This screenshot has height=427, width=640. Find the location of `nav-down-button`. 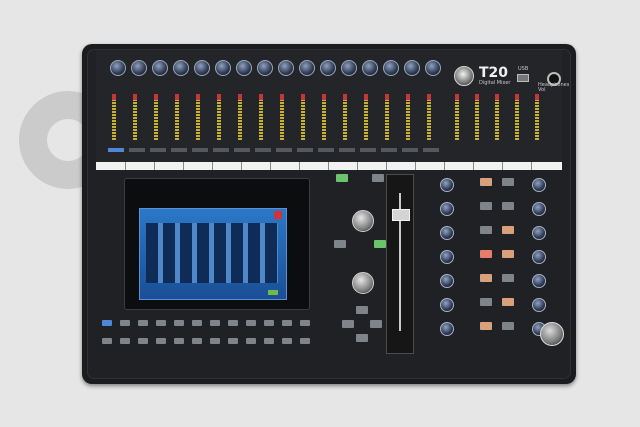

nav-down-button is located at coordinates (362, 338).